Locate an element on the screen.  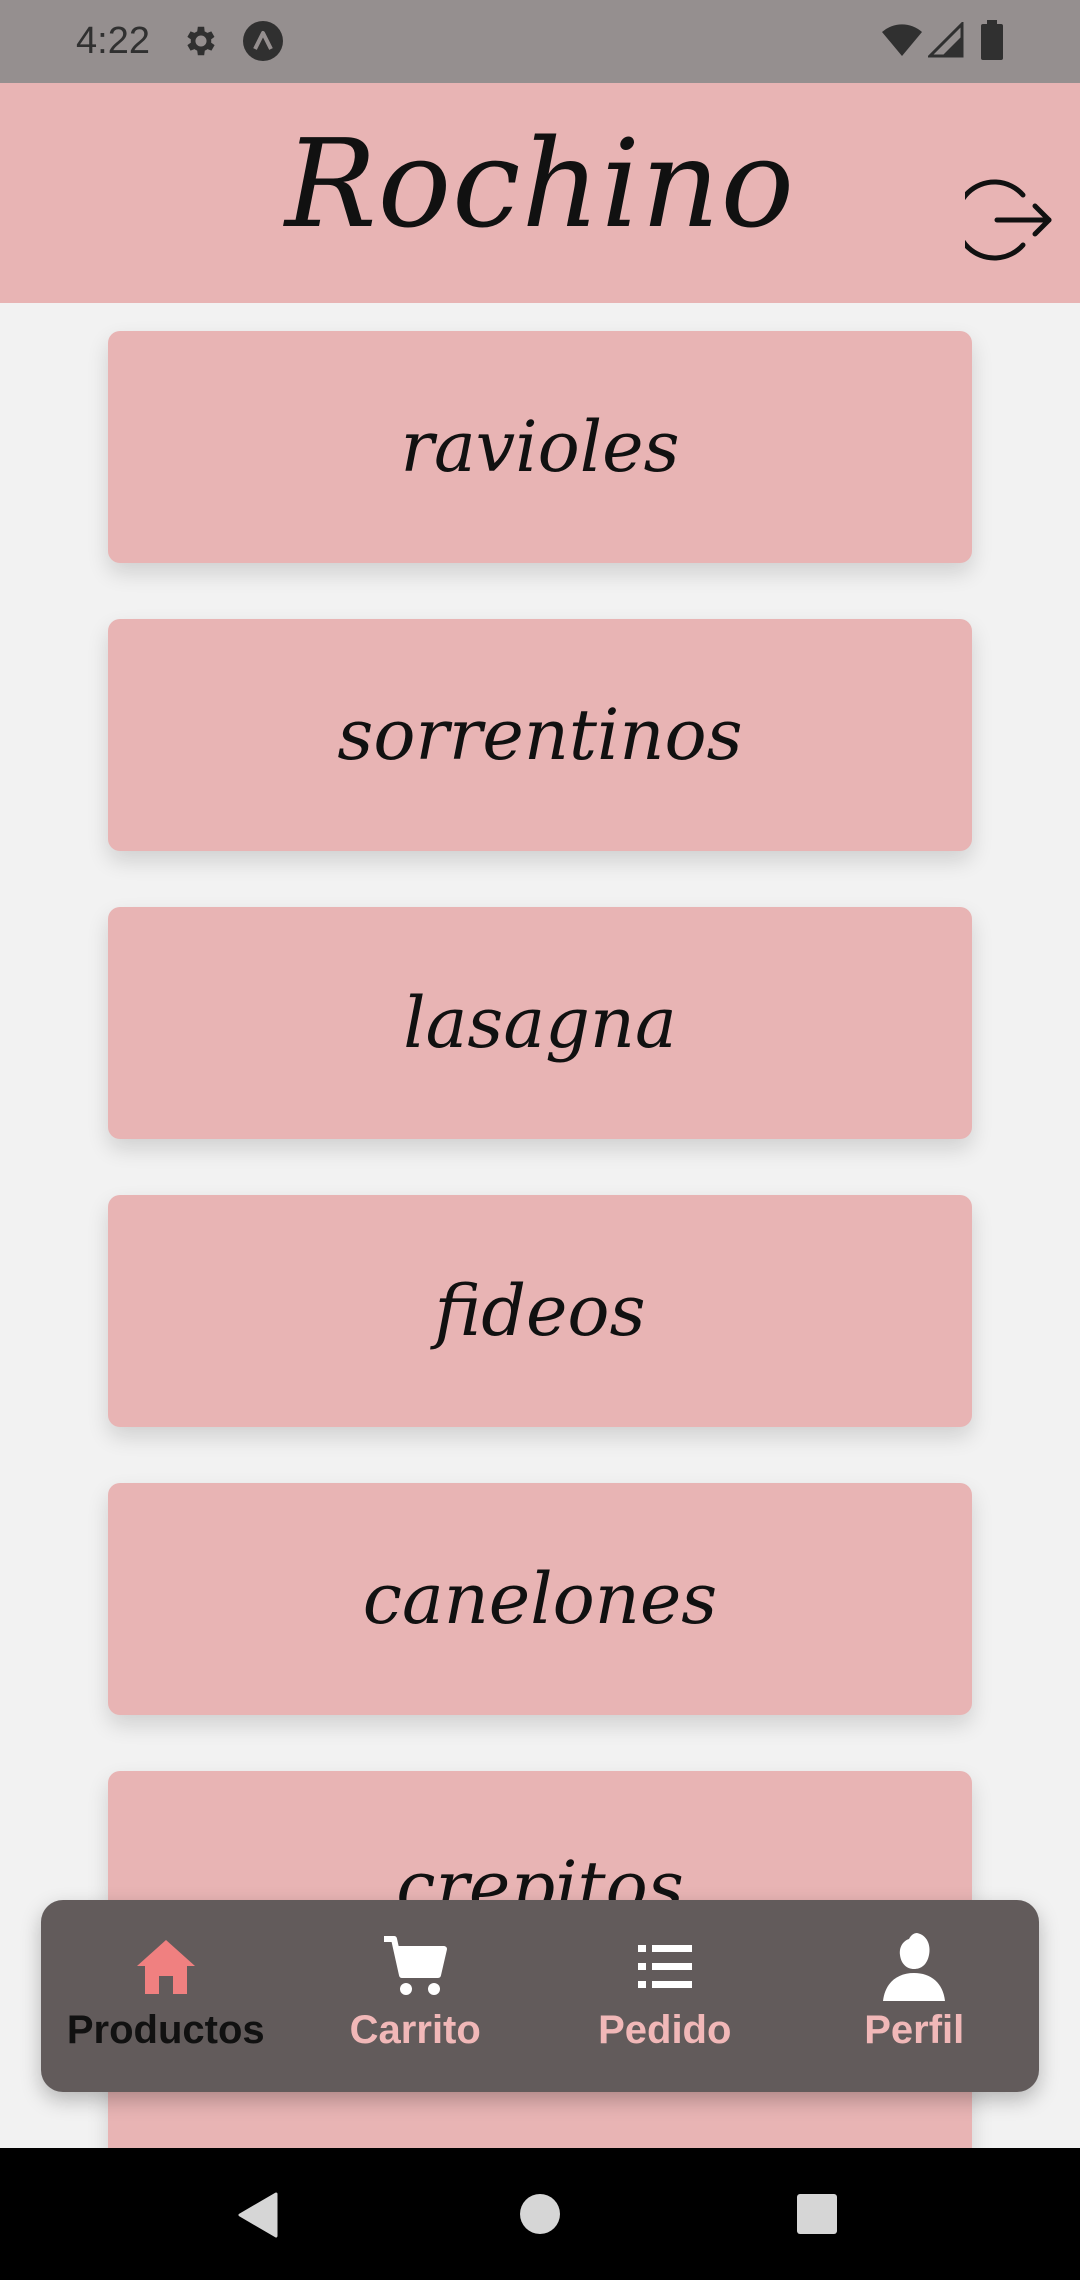
back-button is located at coordinates (258, 2217).